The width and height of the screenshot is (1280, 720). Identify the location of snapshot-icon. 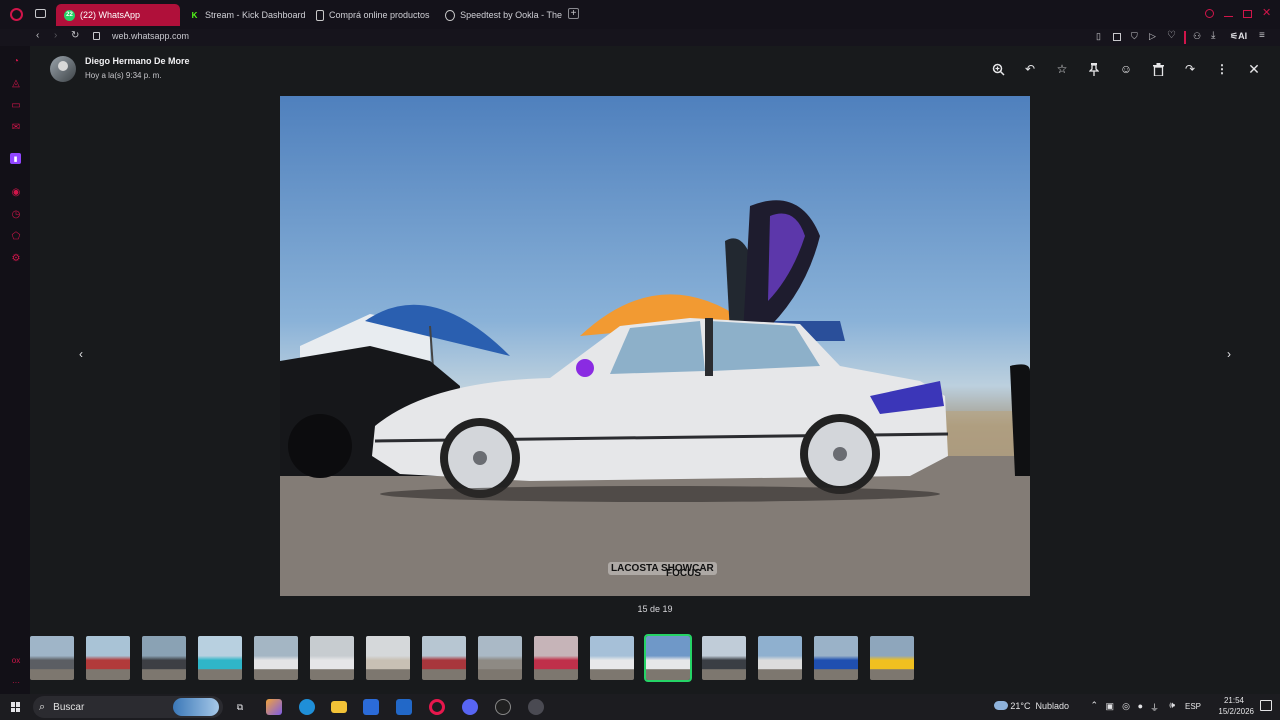
(1117, 37).